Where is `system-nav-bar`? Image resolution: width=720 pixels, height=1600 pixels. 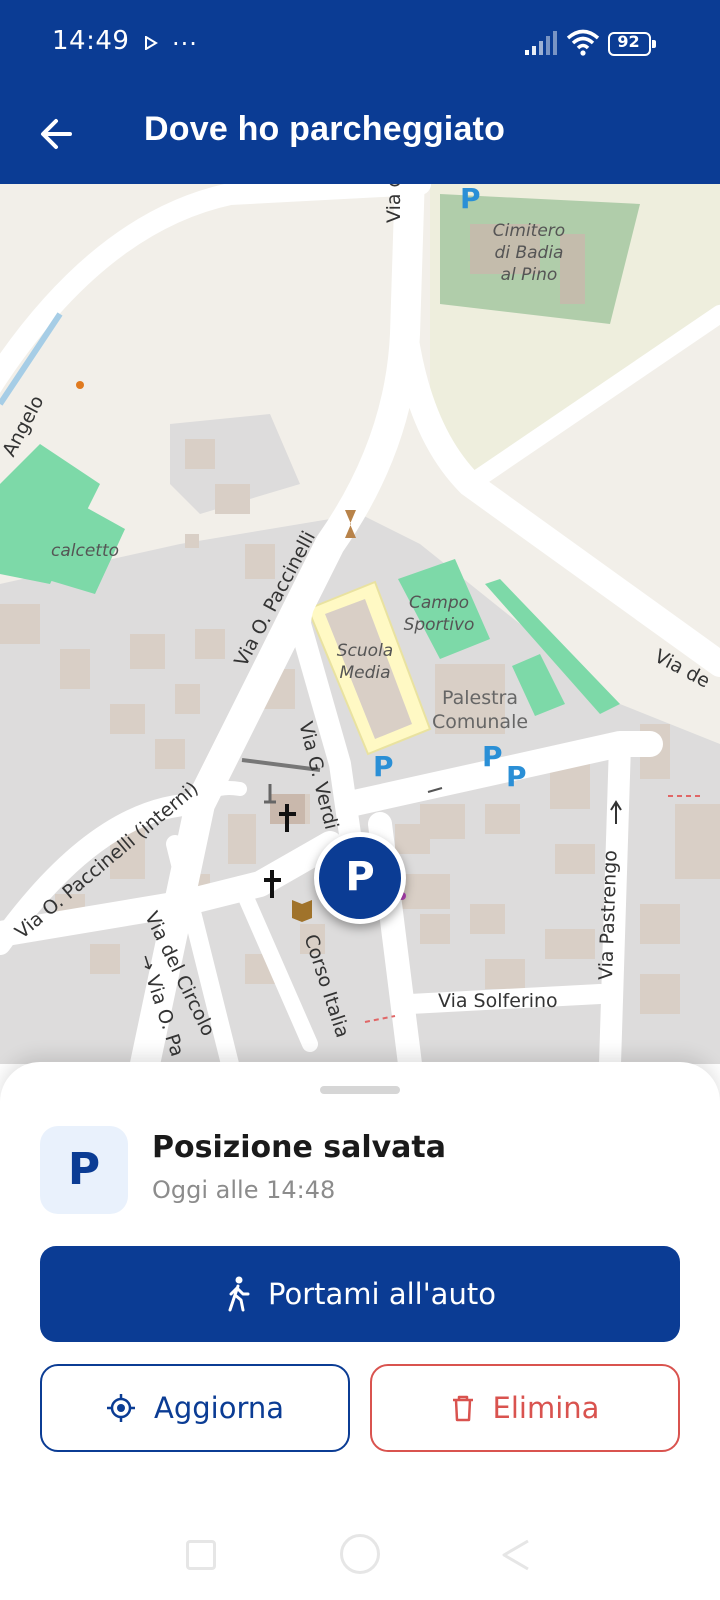 system-nav-bar is located at coordinates (360, 1550).